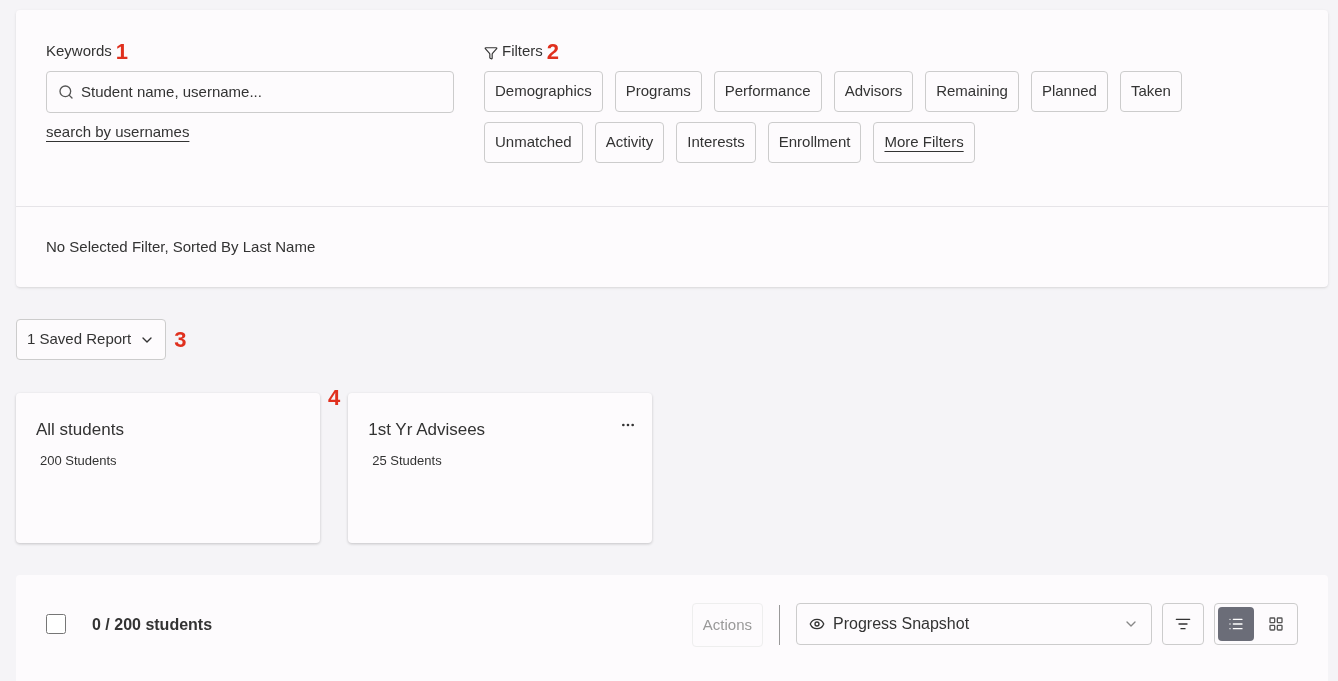  I want to click on filter-chip: Remaining, so click(972, 91).